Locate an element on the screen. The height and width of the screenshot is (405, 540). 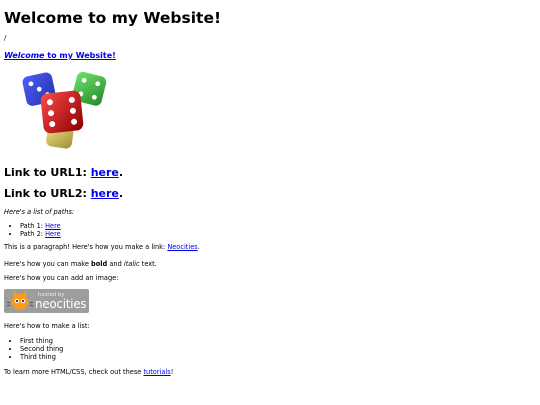
things-list: First thing Second thing Third thing is located at coordinates (41, 349).